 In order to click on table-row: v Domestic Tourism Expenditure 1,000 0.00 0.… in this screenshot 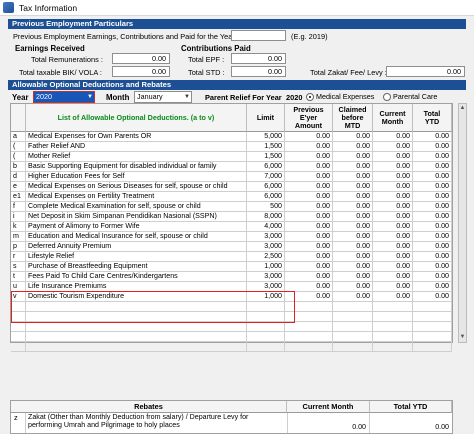, I will do `click(231, 297)`.